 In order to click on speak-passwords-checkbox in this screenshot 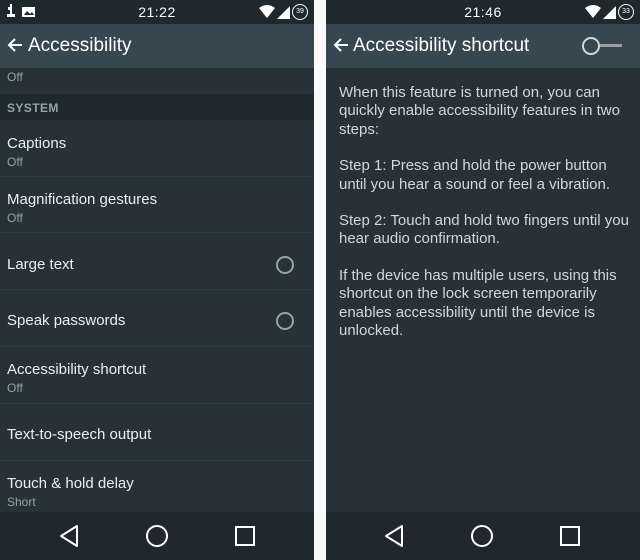, I will do `click(285, 321)`.